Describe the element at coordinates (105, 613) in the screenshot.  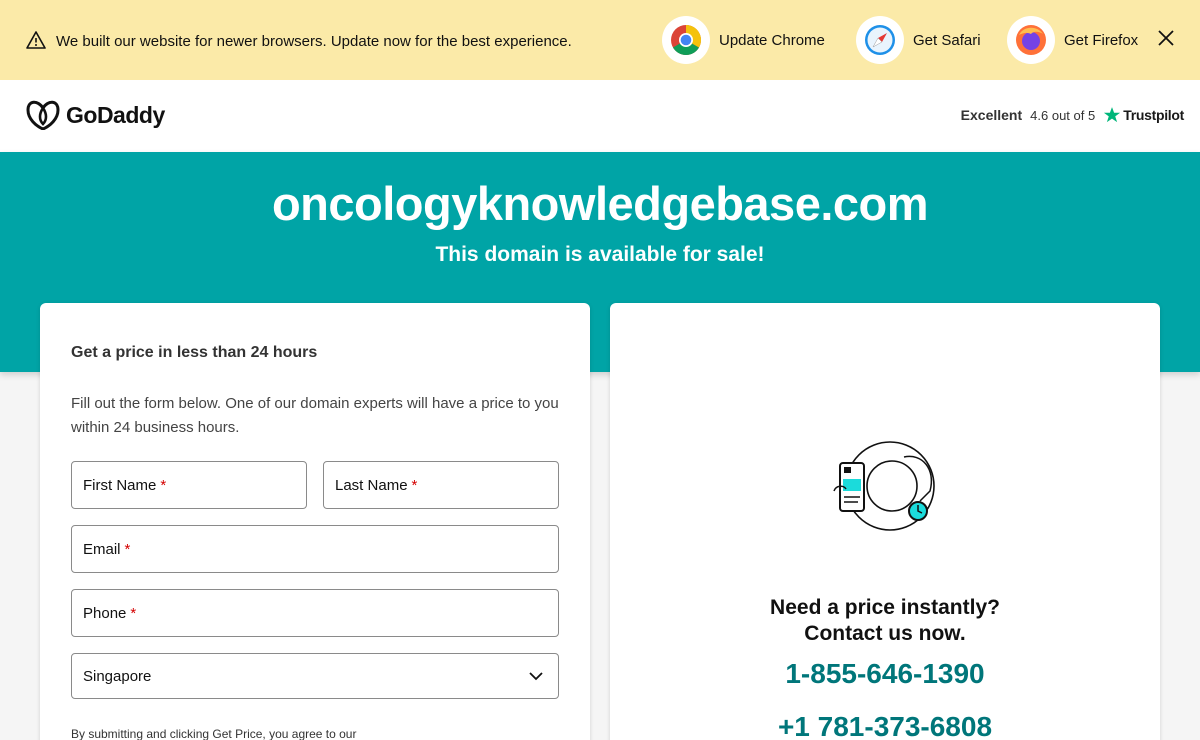
I see `phone-label: Phone` at that location.